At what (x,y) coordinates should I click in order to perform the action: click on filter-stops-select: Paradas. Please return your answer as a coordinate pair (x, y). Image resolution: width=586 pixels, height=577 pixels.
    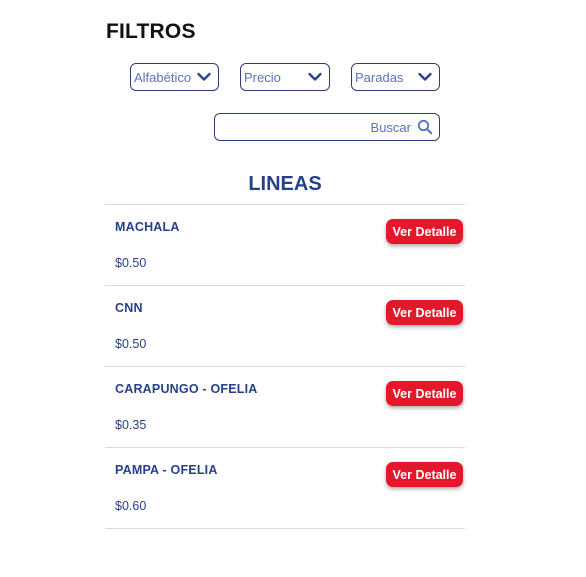
    Looking at the image, I should click on (395, 77).